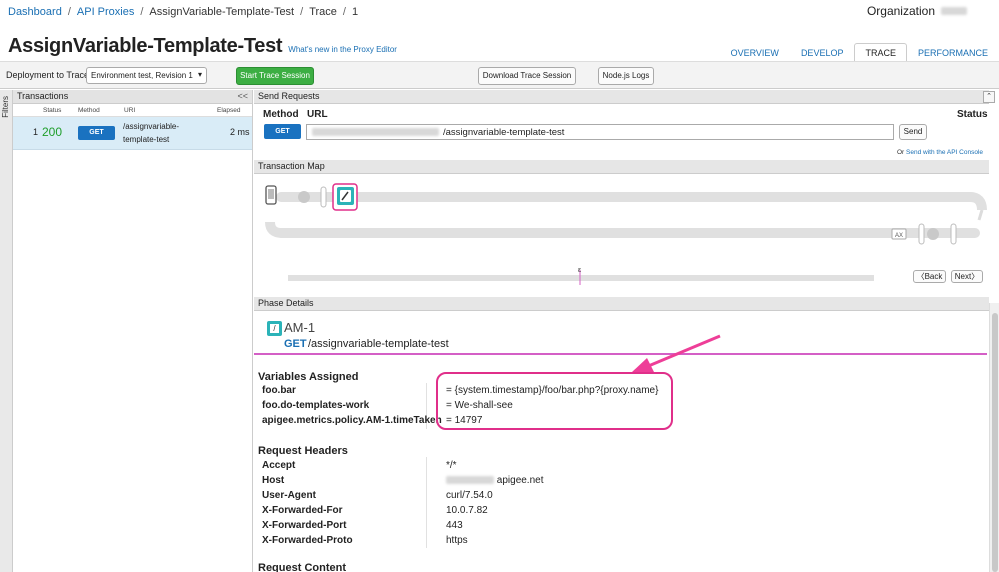 The width and height of the screenshot is (999, 572). What do you see at coordinates (954, 11) in the screenshot?
I see `organization-name-redacted` at bounding box center [954, 11].